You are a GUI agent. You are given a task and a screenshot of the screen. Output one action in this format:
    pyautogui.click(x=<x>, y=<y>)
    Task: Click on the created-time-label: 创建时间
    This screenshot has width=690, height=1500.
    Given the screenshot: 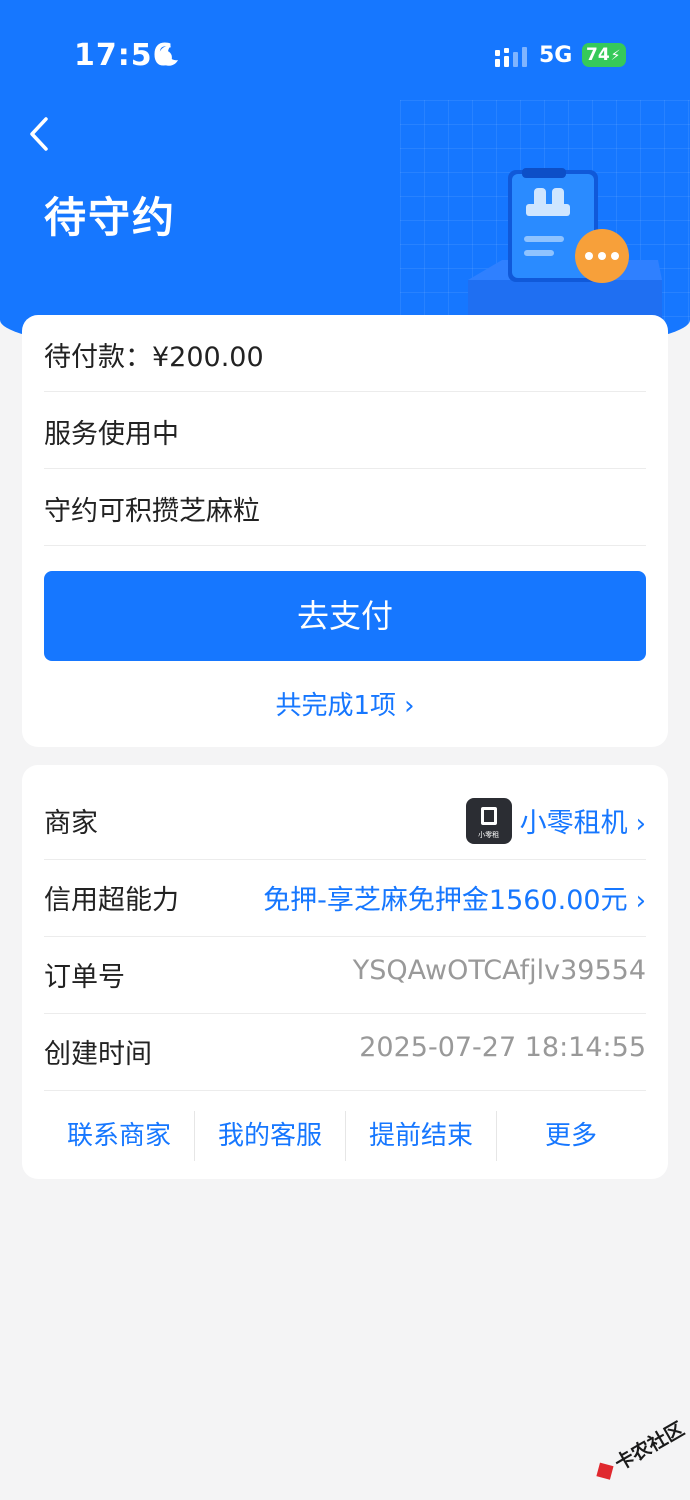 What is the action you would take?
    pyautogui.click(x=98, y=1054)
    